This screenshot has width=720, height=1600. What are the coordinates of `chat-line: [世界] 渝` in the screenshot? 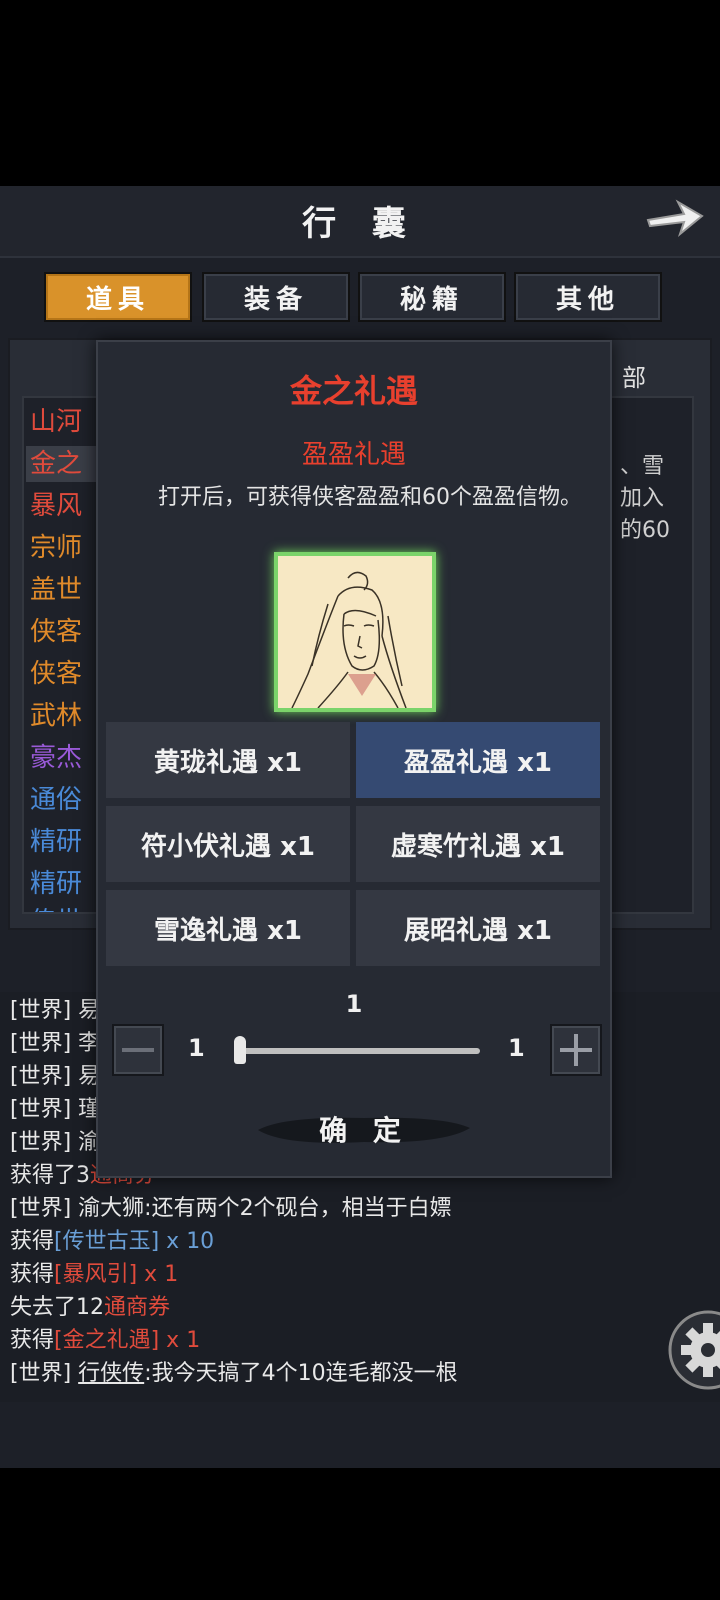 It's located at (55, 1143).